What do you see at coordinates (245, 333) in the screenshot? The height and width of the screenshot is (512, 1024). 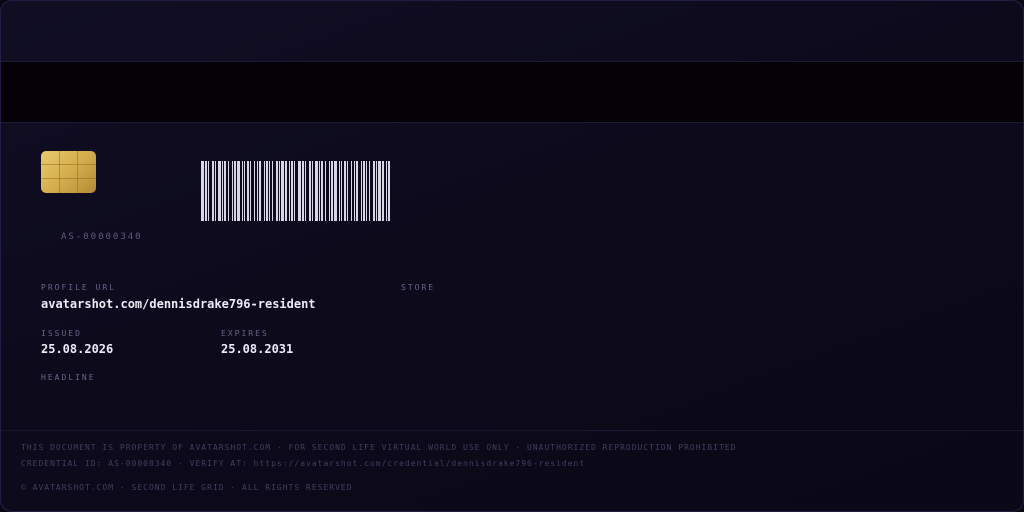 I see `expires-label: EXPIRES` at bounding box center [245, 333].